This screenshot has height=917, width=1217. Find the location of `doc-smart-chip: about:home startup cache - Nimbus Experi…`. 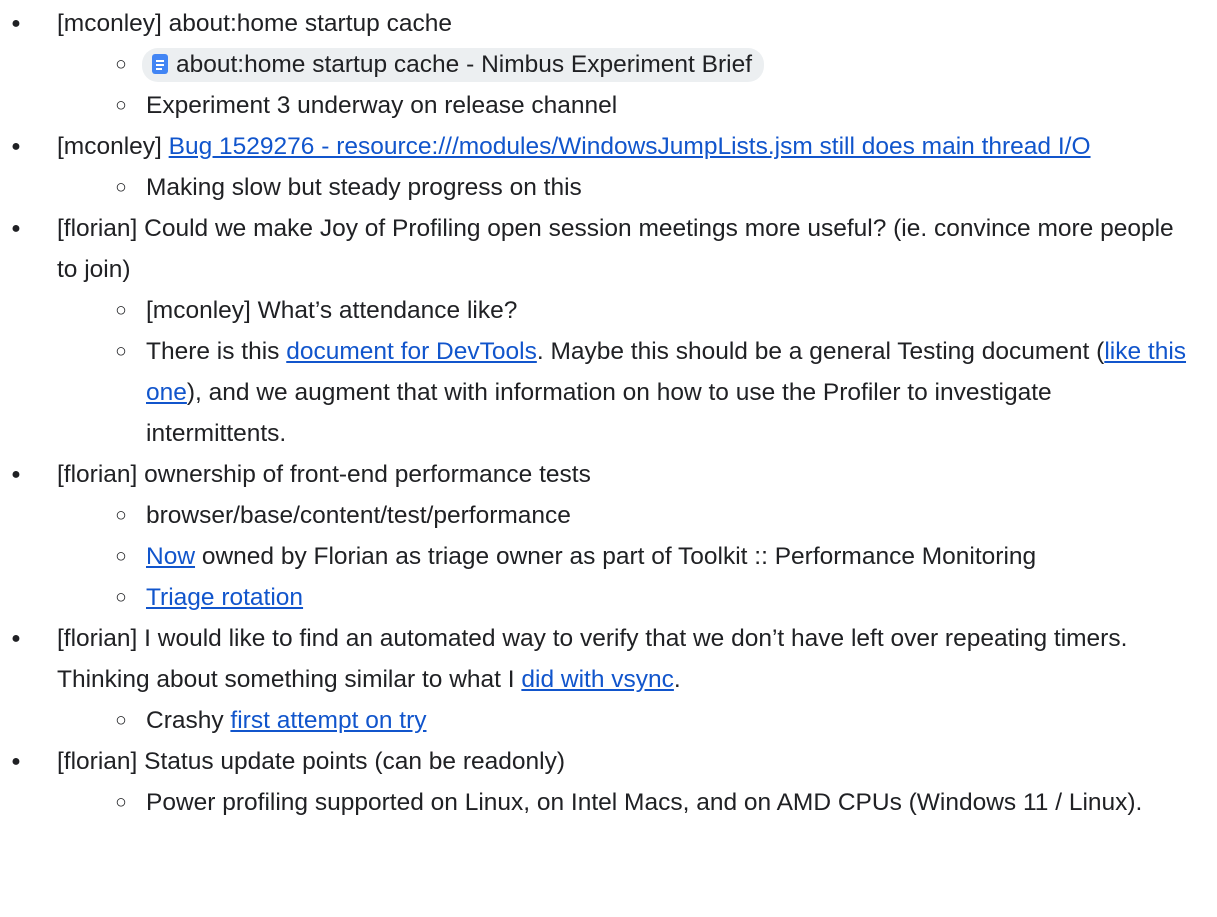

doc-smart-chip: about:home startup cache - Nimbus Experi… is located at coordinates (453, 65).